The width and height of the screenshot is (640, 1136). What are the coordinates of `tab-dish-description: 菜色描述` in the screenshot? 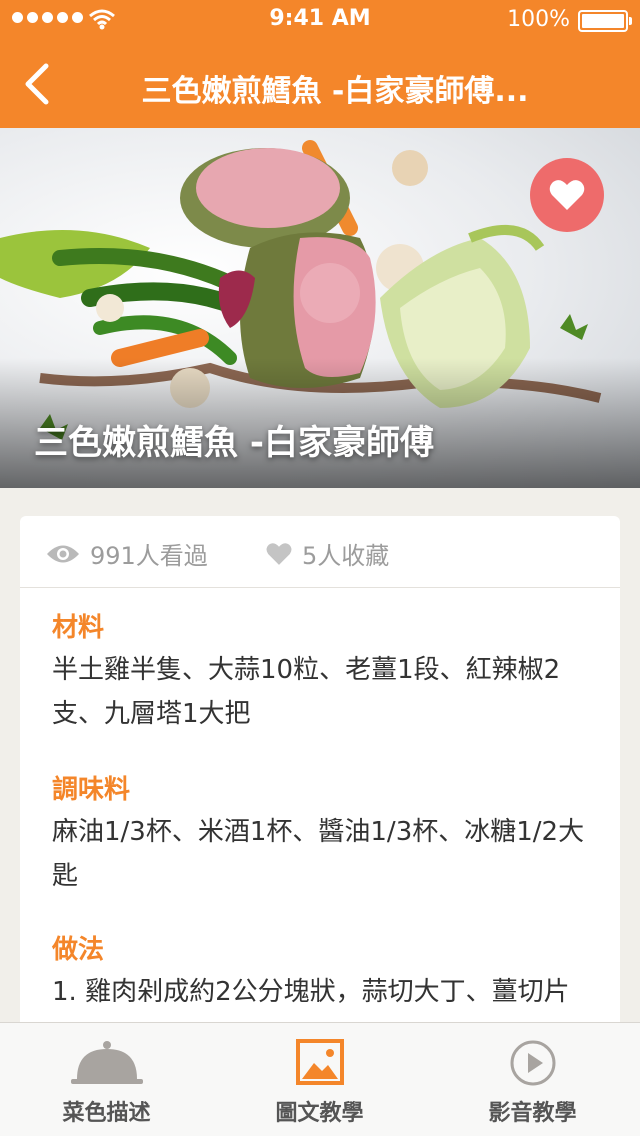 It's located at (106, 1079).